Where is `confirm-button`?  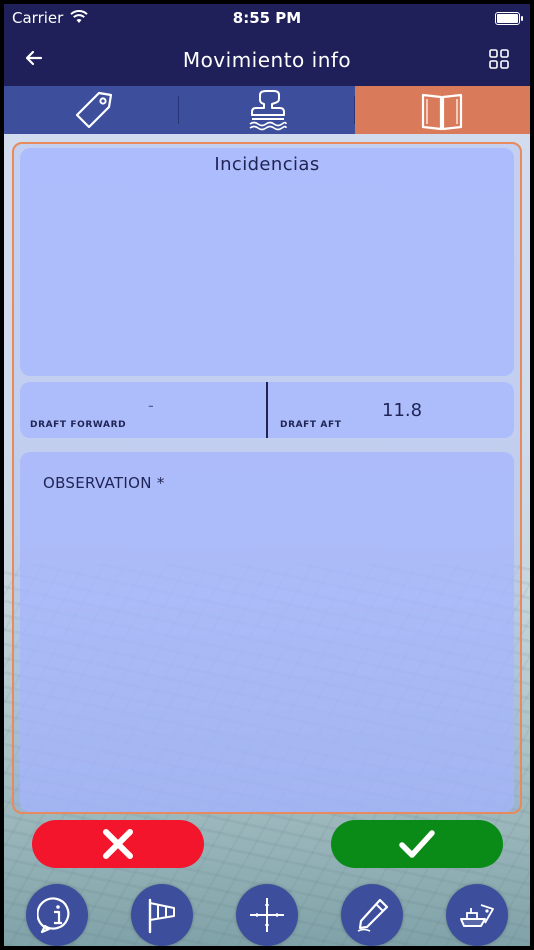 confirm-button is located at coordinates (417, 844).